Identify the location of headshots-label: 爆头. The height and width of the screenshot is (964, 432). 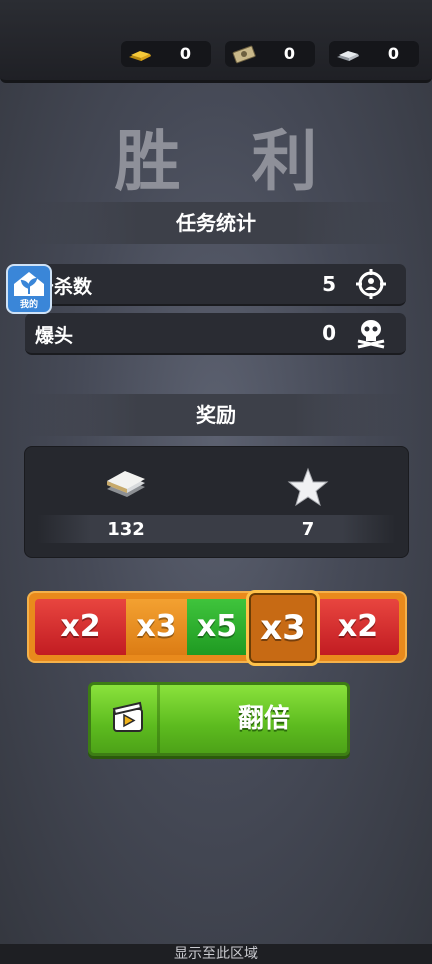
(54, 336).